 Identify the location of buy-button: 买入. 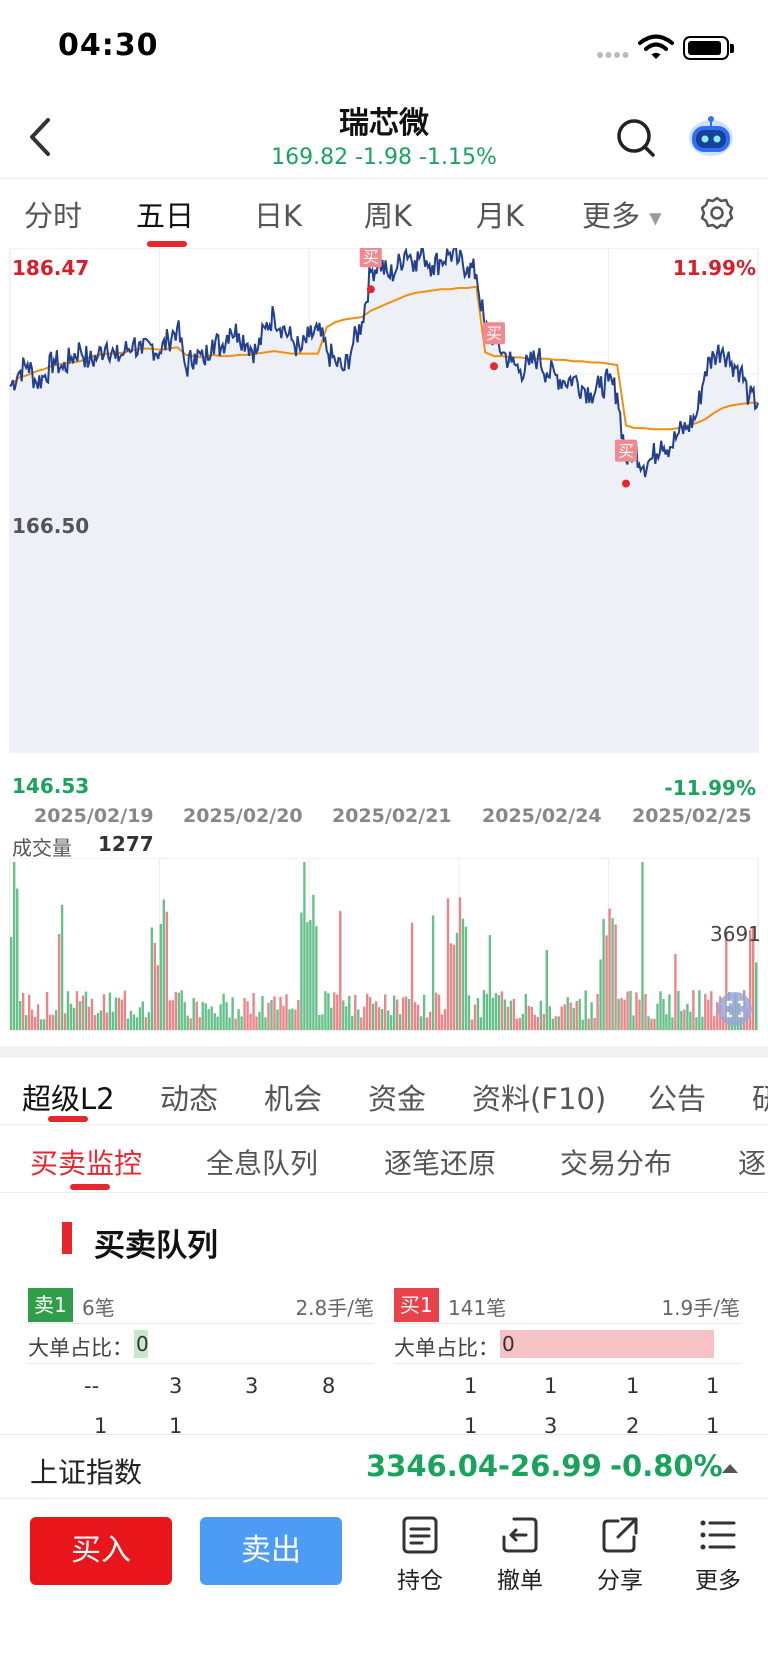
(101, 1551).